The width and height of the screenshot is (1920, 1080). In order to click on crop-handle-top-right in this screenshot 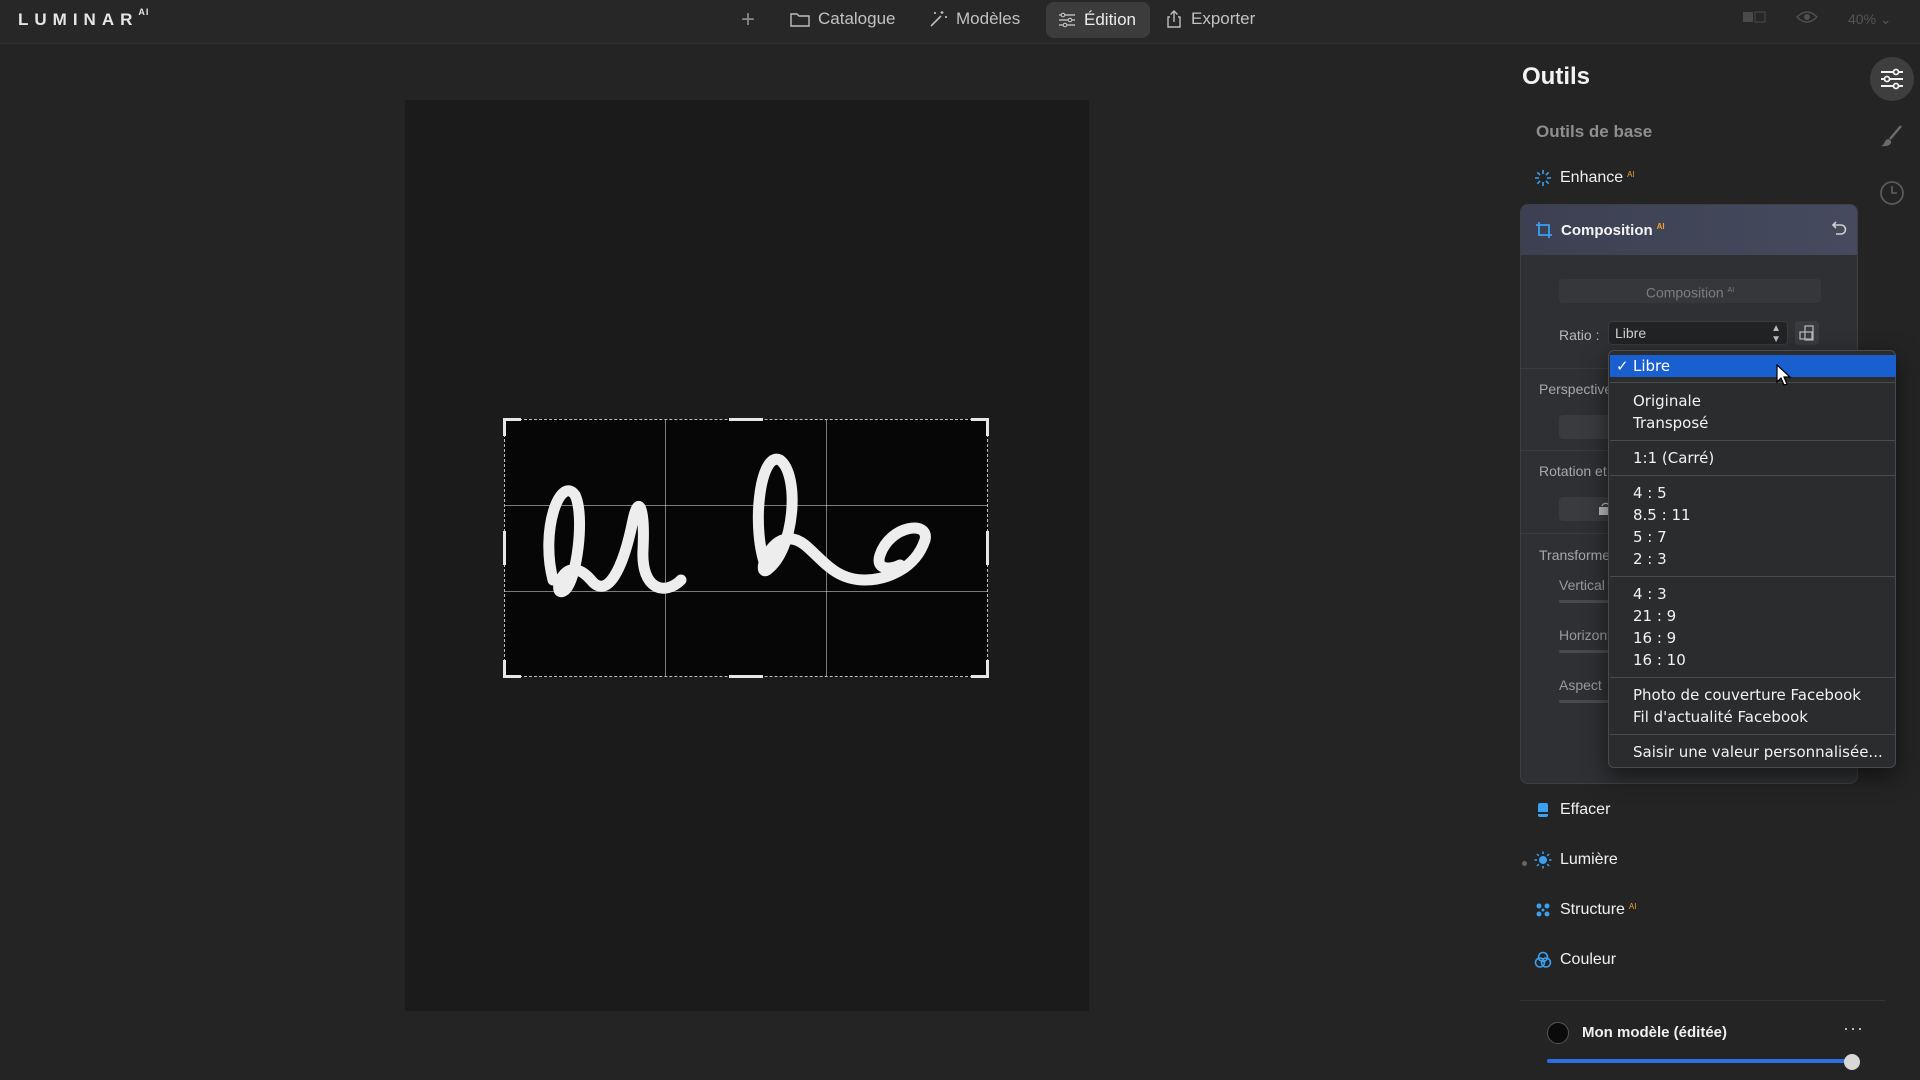, I will do `click(980, 427)`.